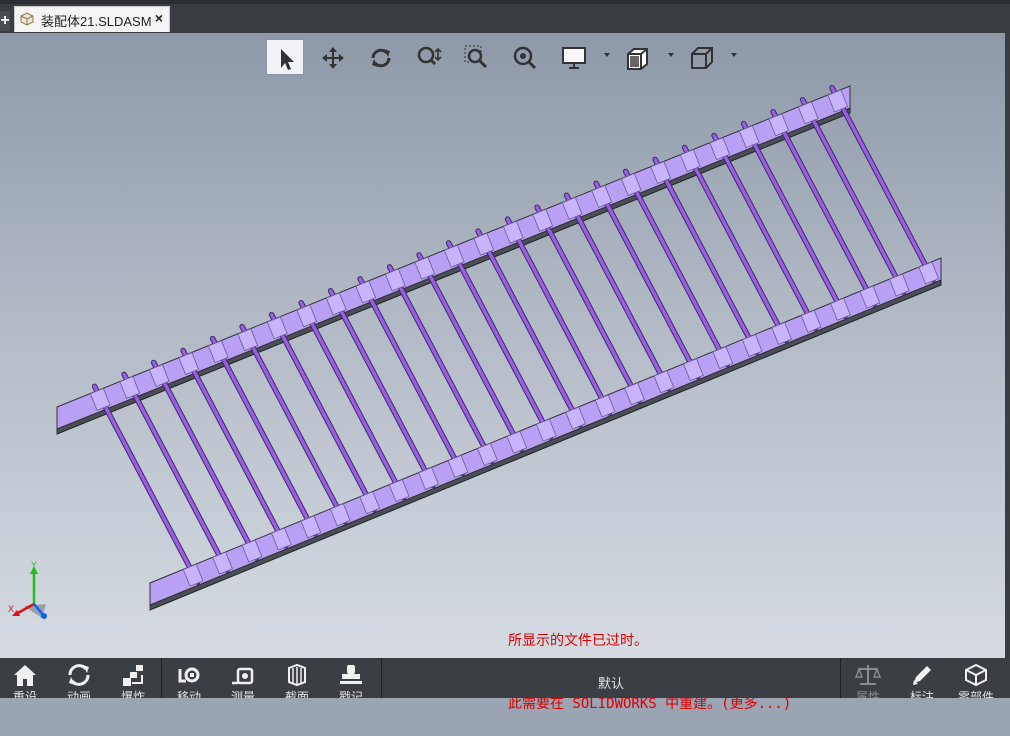  Describe the element at coordinates (976, 675) in the screenshot. I see `components-icon` at that location.